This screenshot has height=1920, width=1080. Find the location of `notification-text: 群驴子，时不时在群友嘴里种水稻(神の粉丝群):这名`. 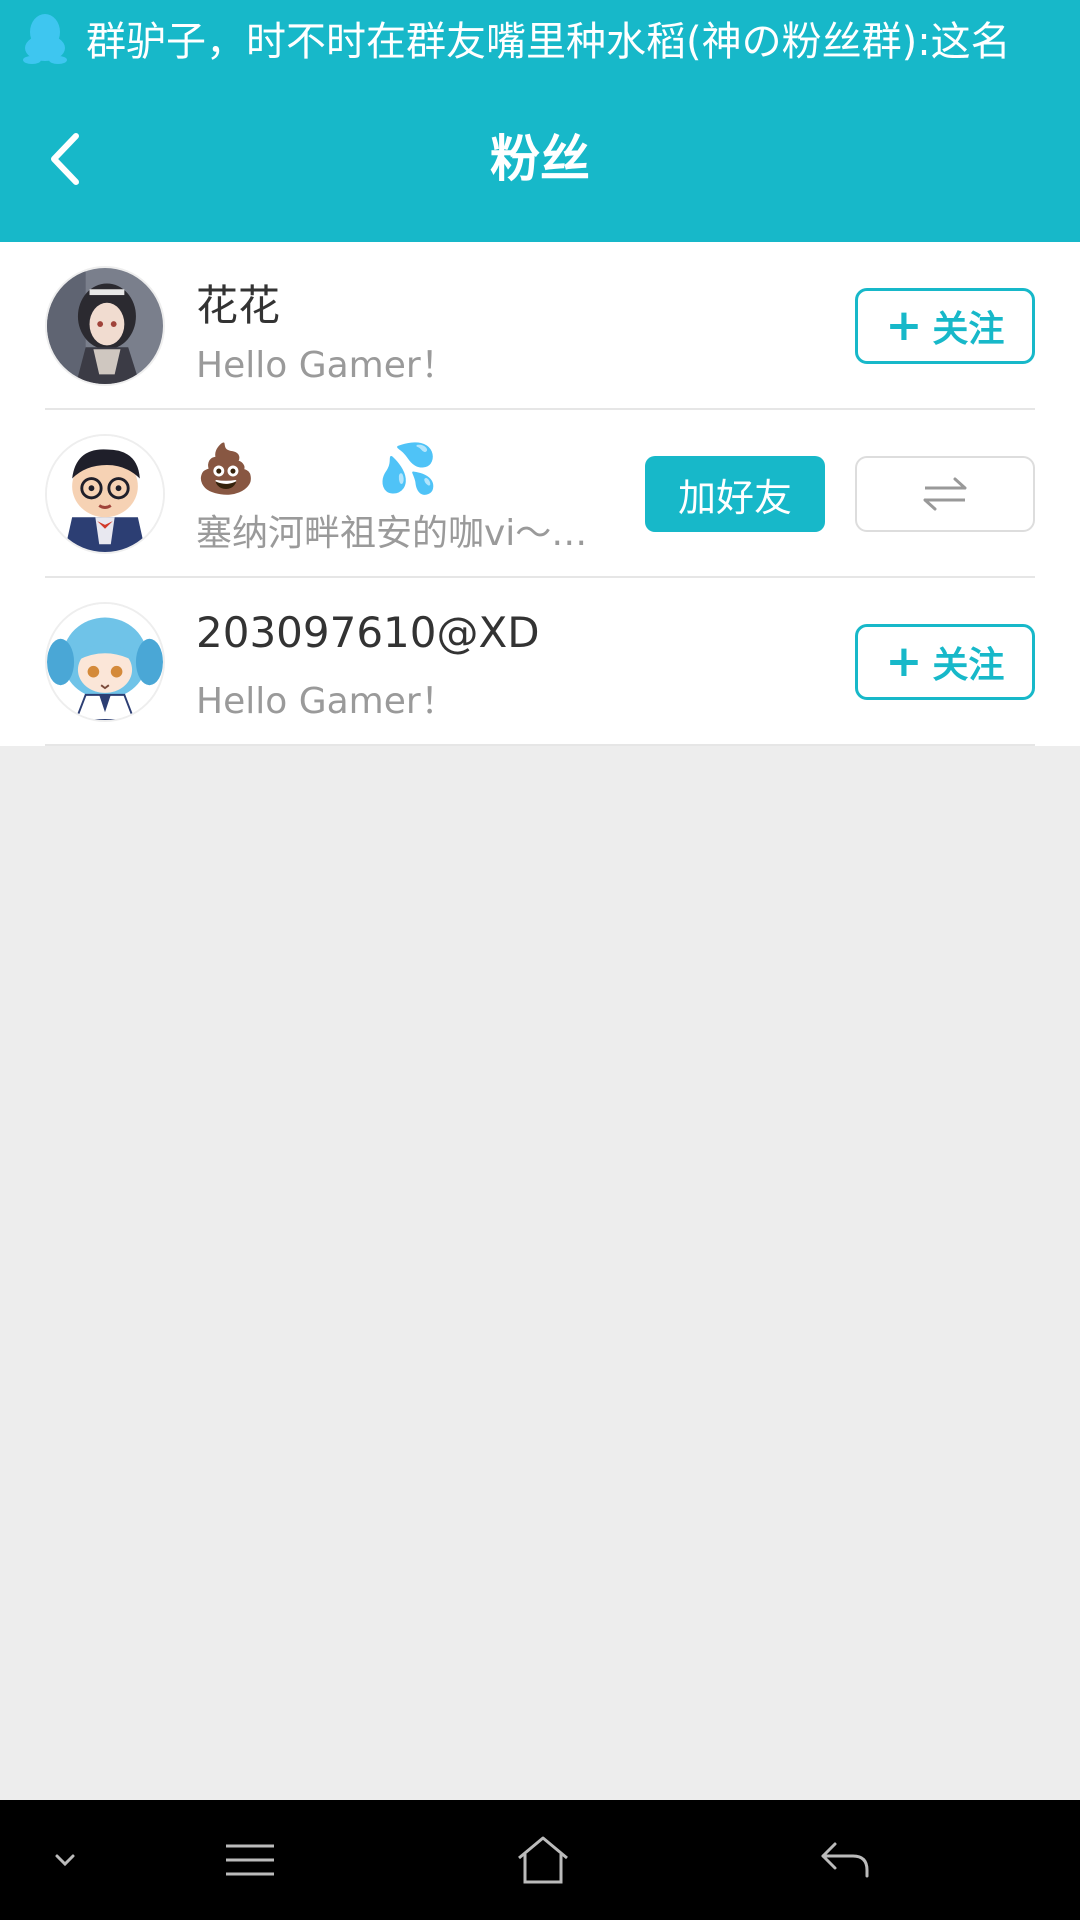

notification-text: 群驴子，时不时在群友嘴里种水稻(神の粉丝群):这名 is located at coordinates (548, 42).